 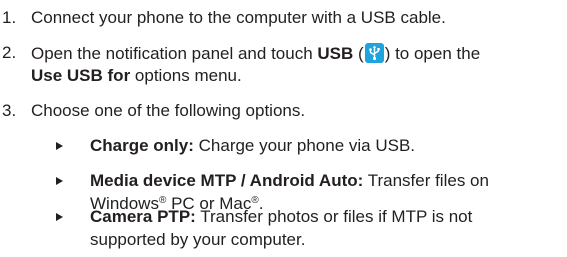 What do you see at coordinates (255, 200) in the screenshot?
I see `registered-mark: ®` at bounding box center [255, 200].